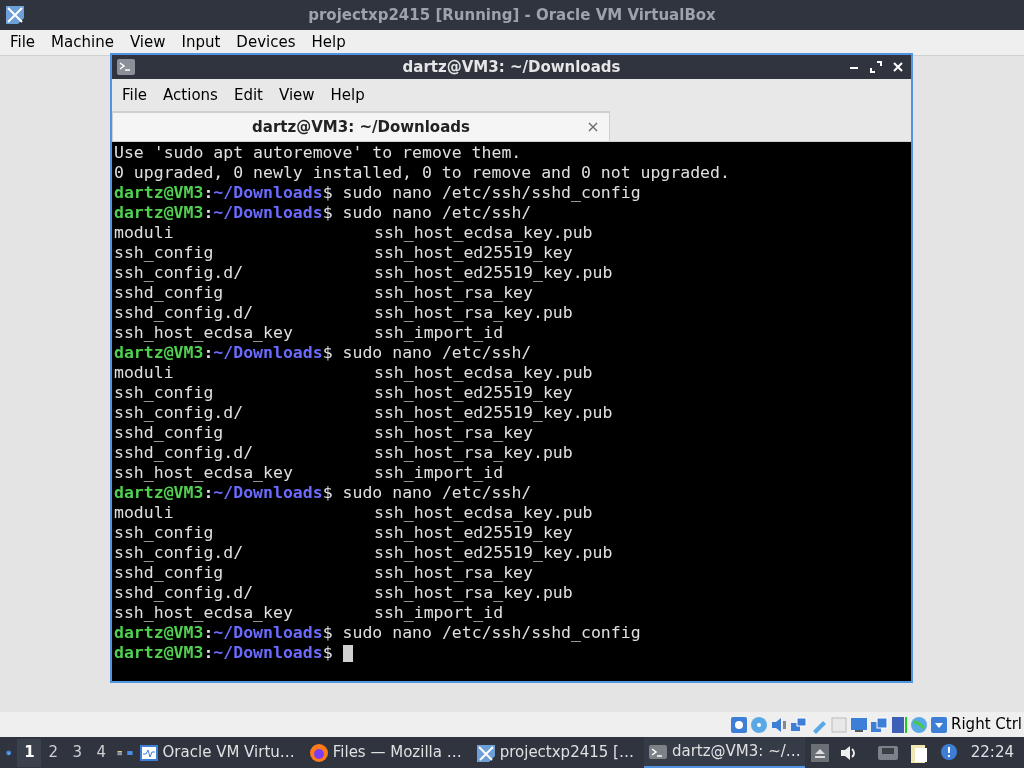 The height and width of the screenshot is (768, 1024). What do you see at coordinates (879, 724) in the screenshot?
I see `capture-icon` at bounding box center [879, 724].